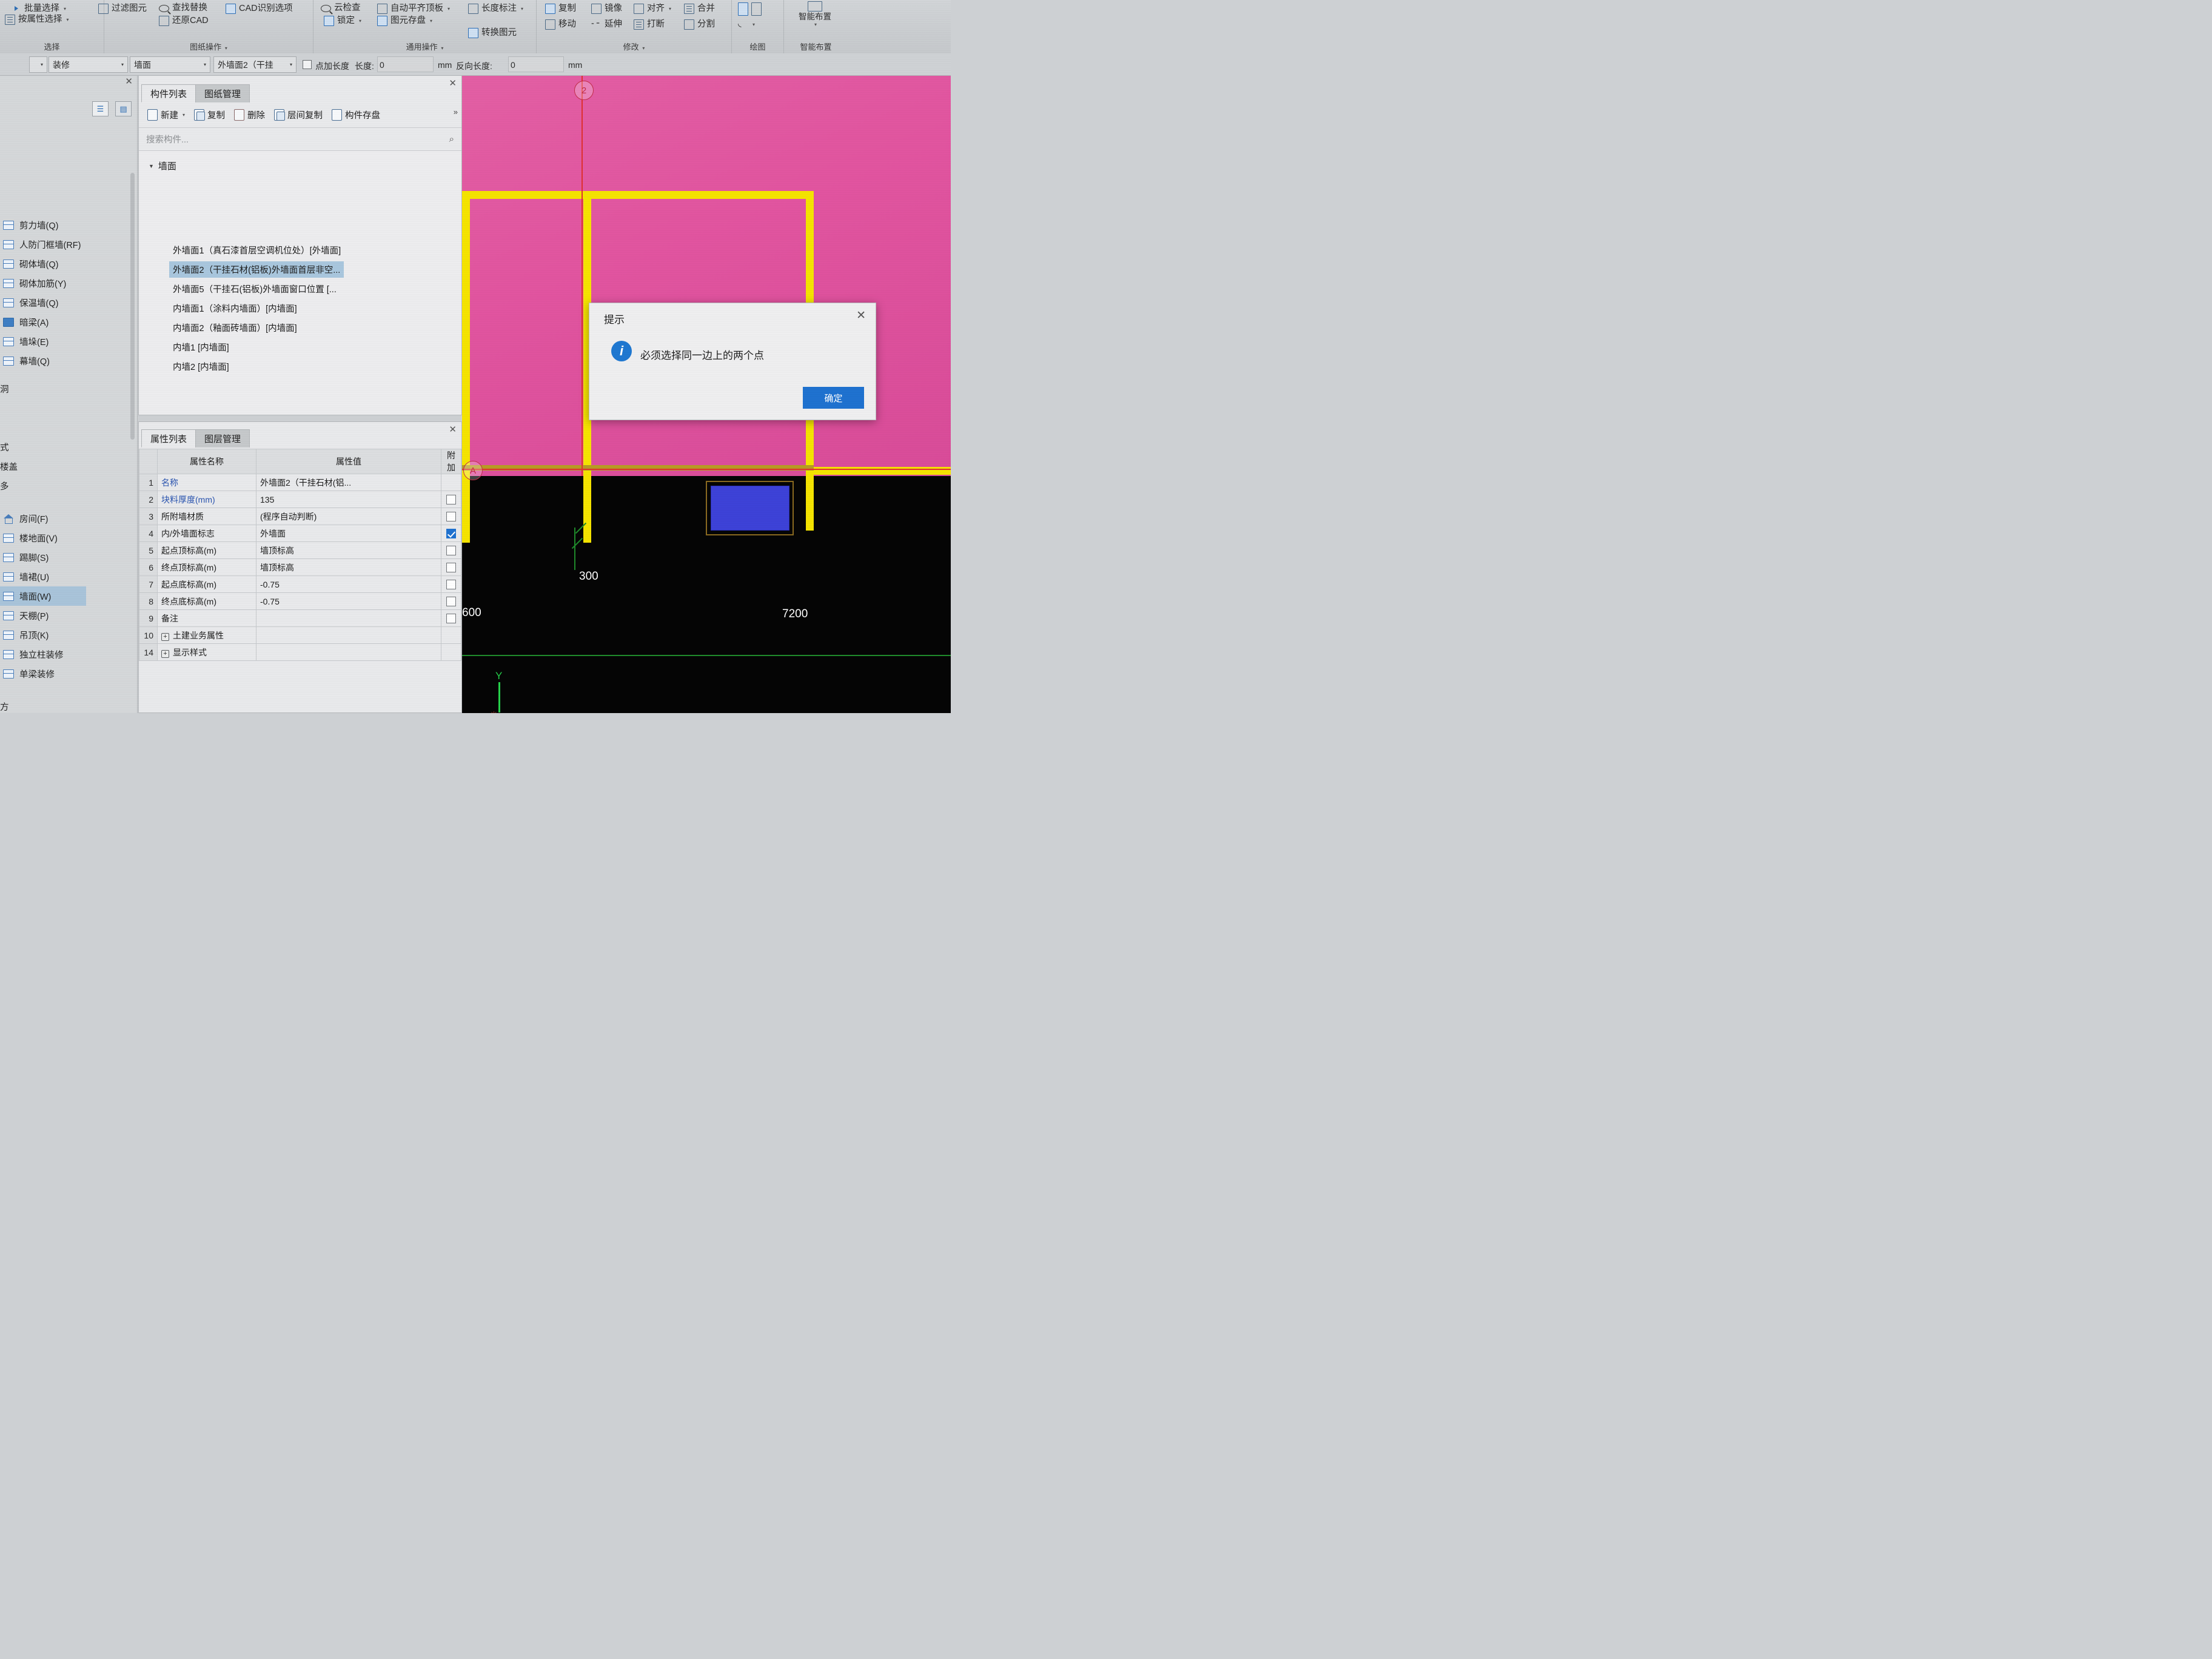  Describe the element at coordinates (68, 518) in the screenshot. I see `sidebar-item-8: 房间(F)` at that location.